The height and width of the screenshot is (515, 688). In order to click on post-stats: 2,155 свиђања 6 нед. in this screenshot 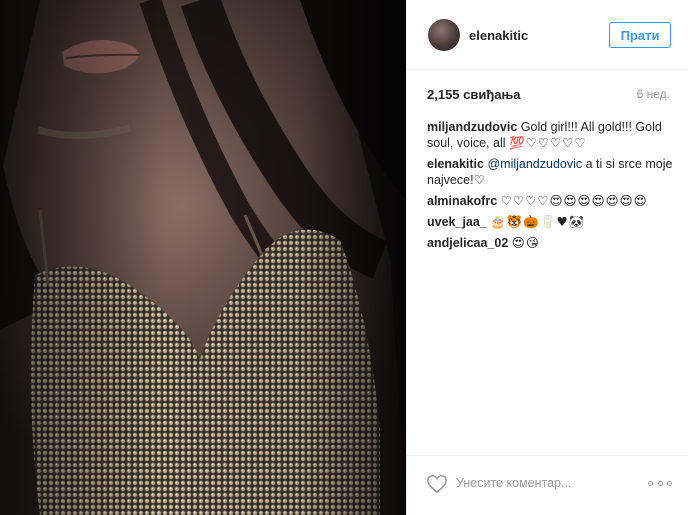, I will do `click(547, 90)`.